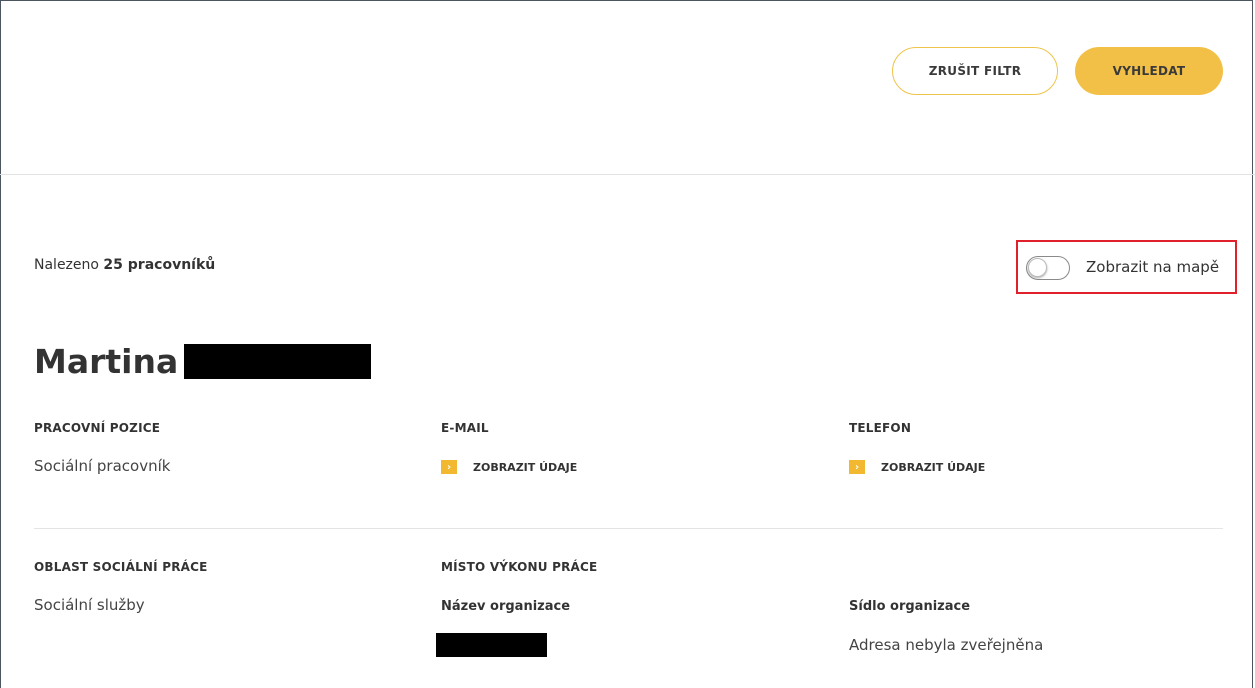 Image resolution: width=1255 pixels, height=688 pixels. I want to click on show-email-link: › ZOBRAZIT ÚDAJE, so click(509, 467).